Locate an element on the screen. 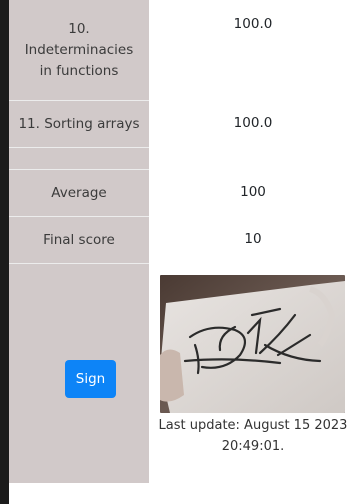  left-border is located at coordinates (4, 252).